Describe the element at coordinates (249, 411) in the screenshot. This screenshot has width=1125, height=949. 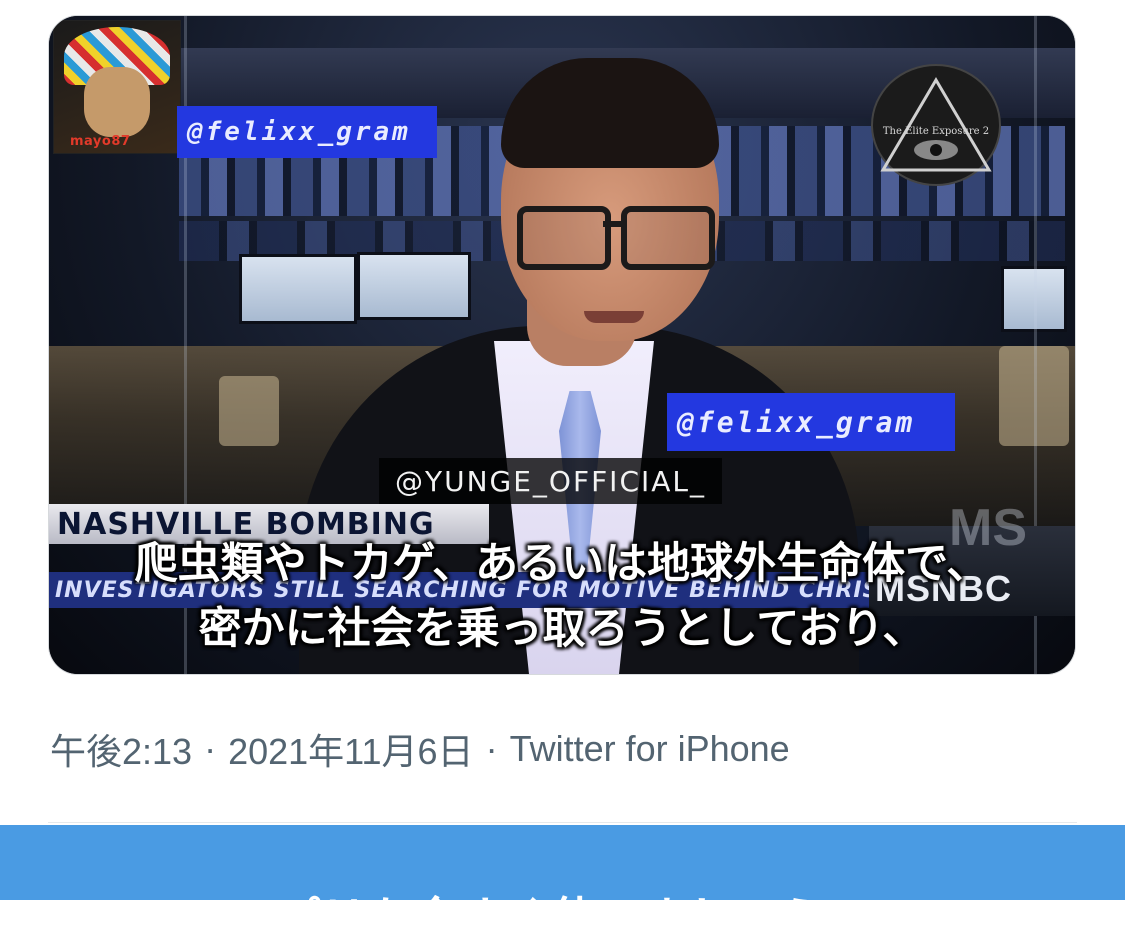
I see `desk-papers` at that location.